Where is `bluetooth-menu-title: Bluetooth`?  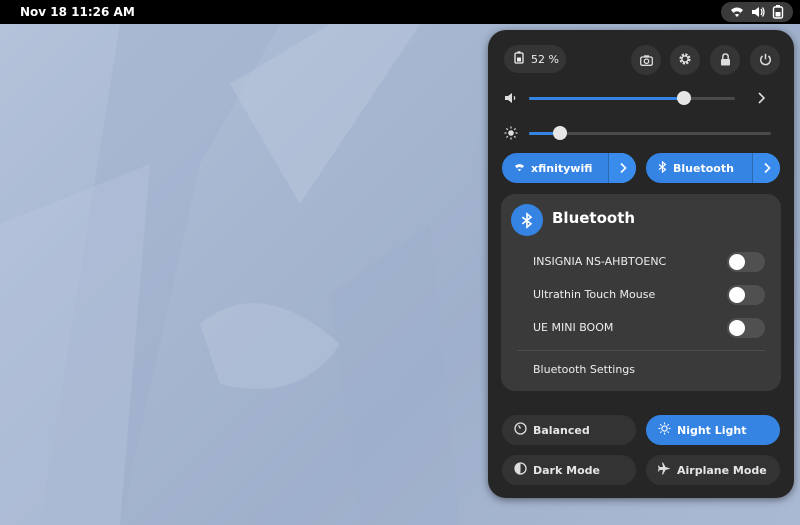 bluetooth-menu-title: Bluetooth is located at coordinates (594, 218).